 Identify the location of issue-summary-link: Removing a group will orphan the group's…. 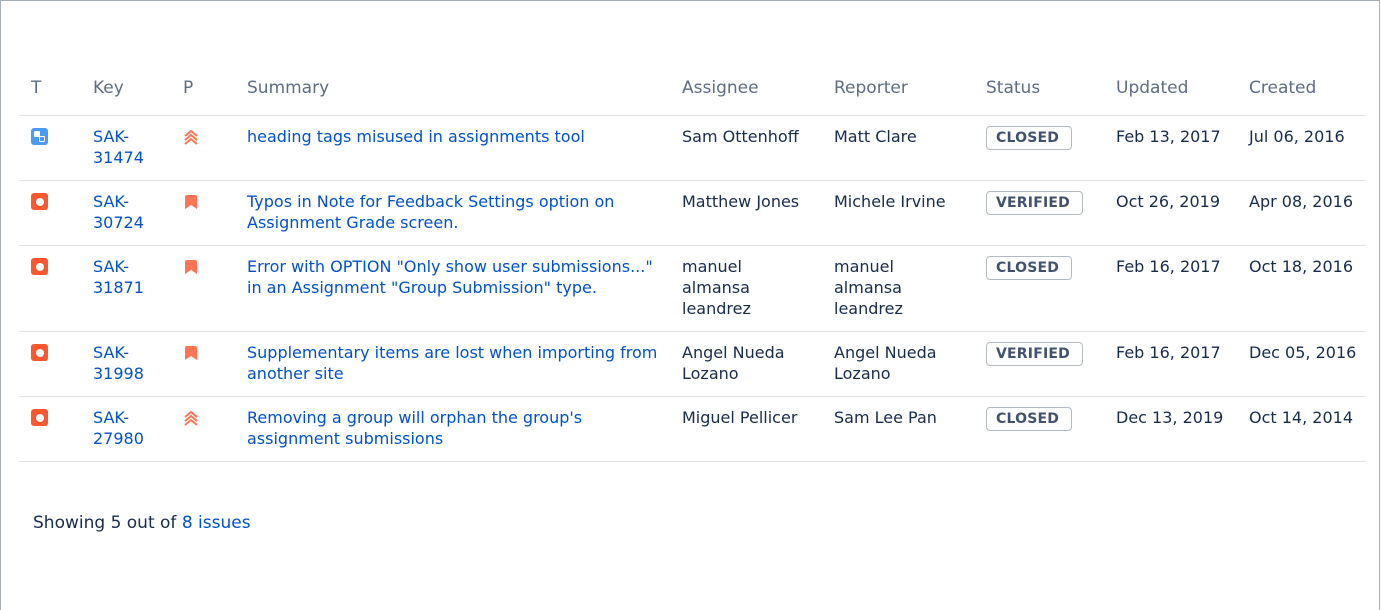
(414, 428).